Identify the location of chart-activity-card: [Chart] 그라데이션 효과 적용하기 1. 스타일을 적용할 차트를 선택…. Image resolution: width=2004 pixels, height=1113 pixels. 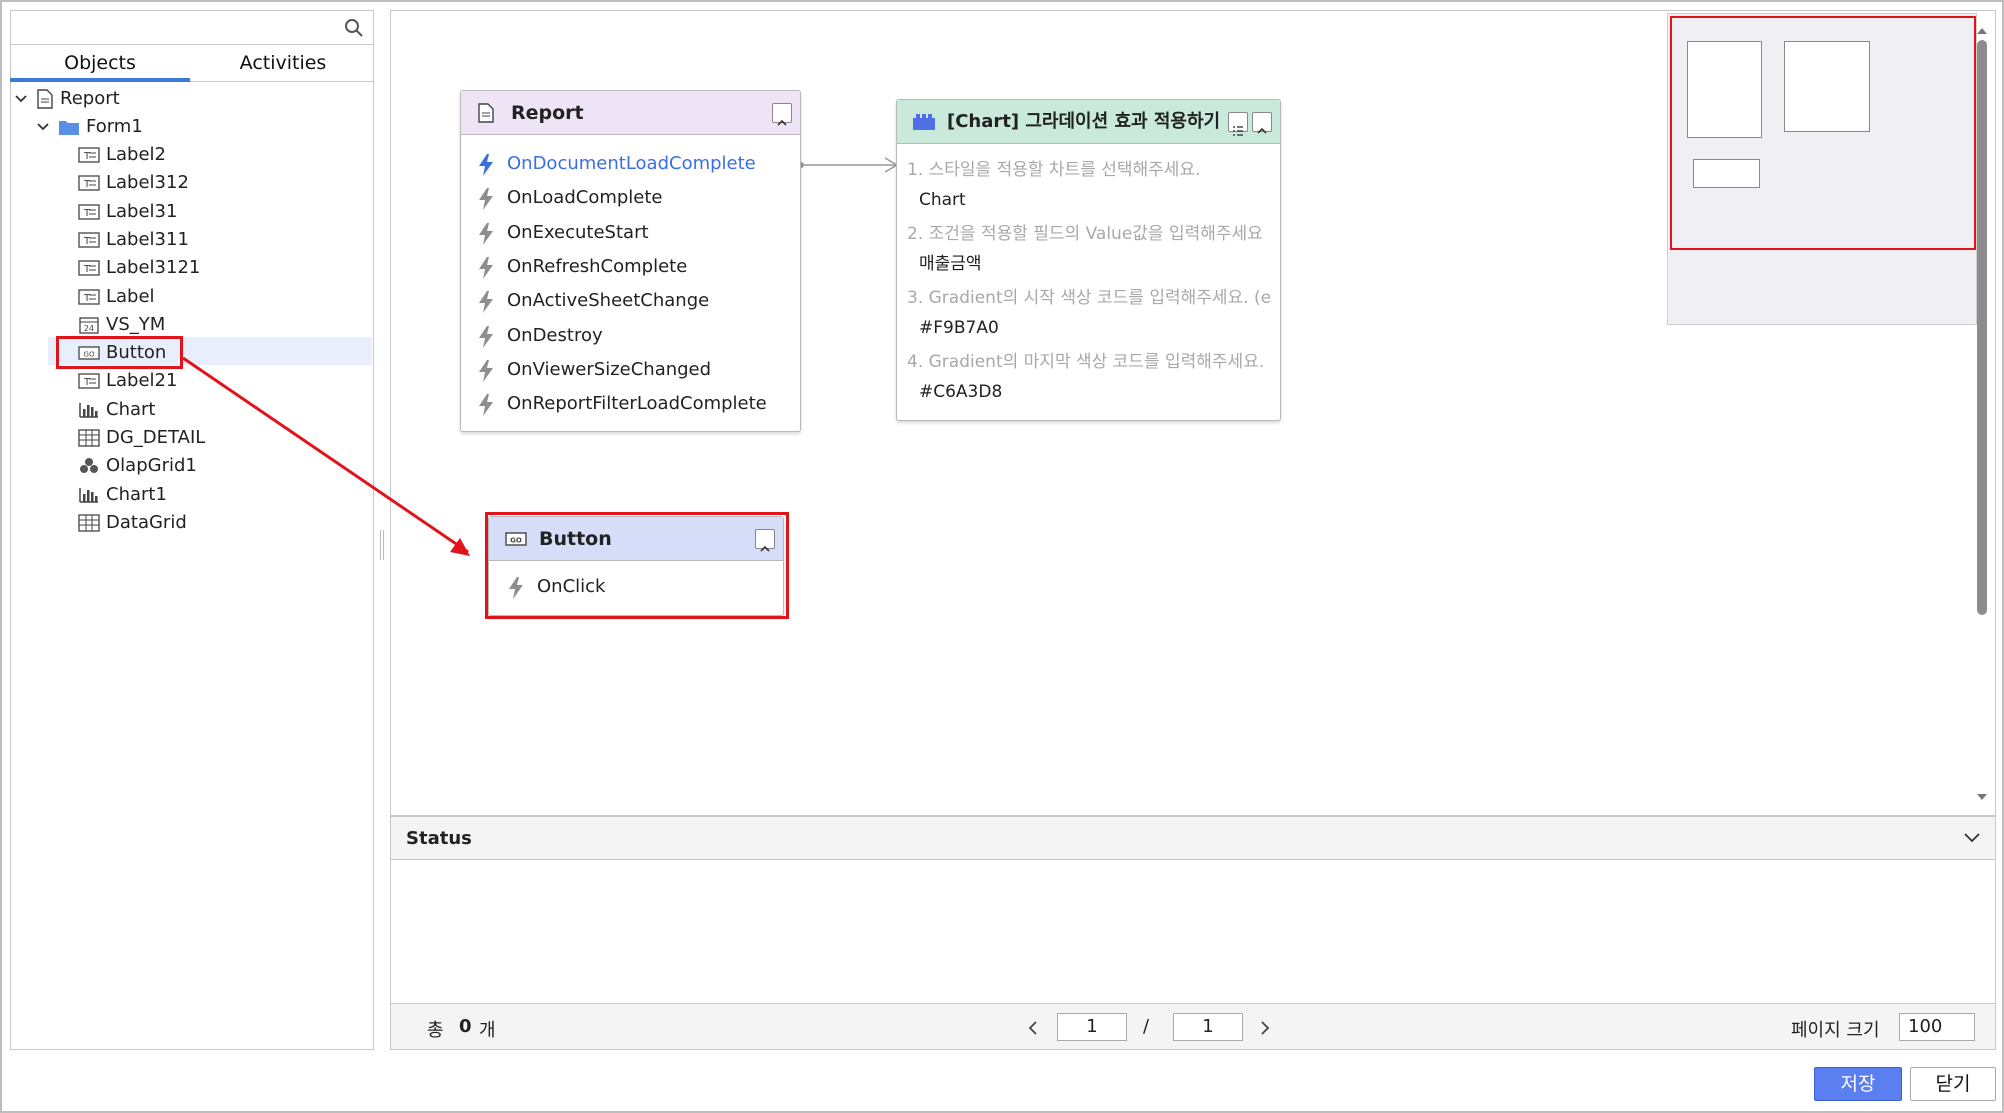
(1088, 260).